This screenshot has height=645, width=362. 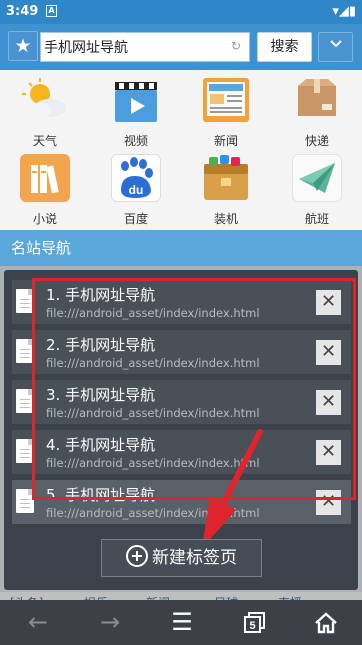 I want to click on app-label: 天气, so click(x=44, y=141).